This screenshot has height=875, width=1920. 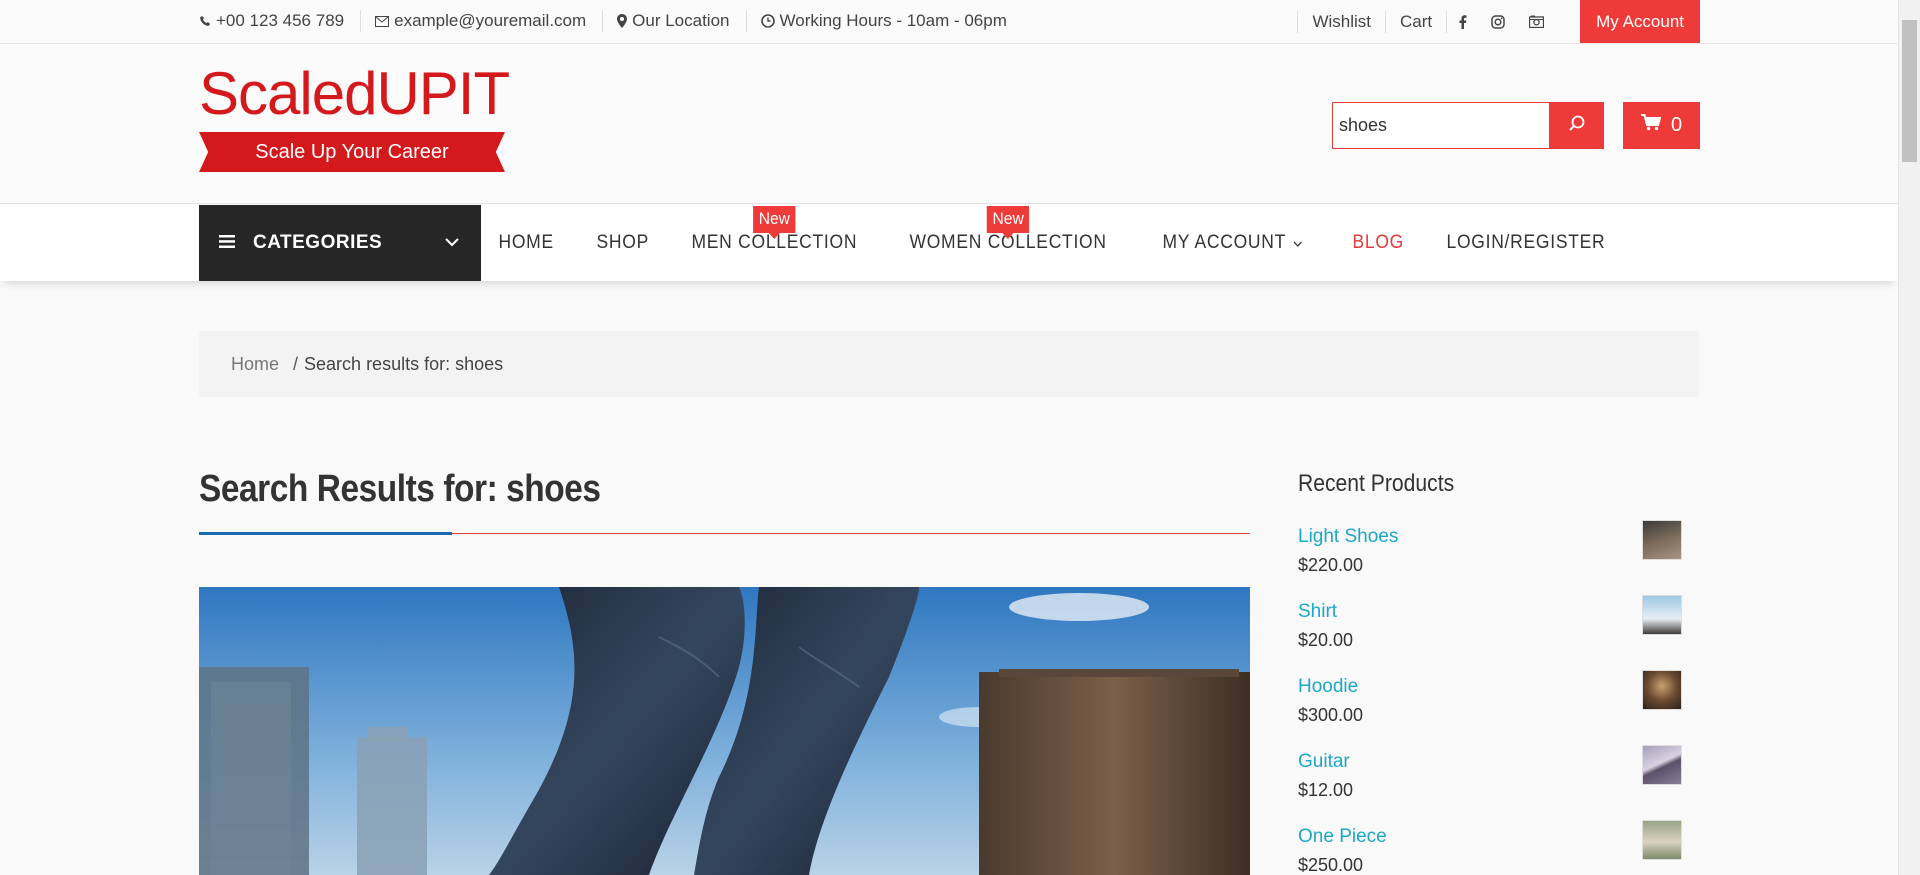 I want to click on logo-brand: ScaledUPIT, so click(x=354, y=93).